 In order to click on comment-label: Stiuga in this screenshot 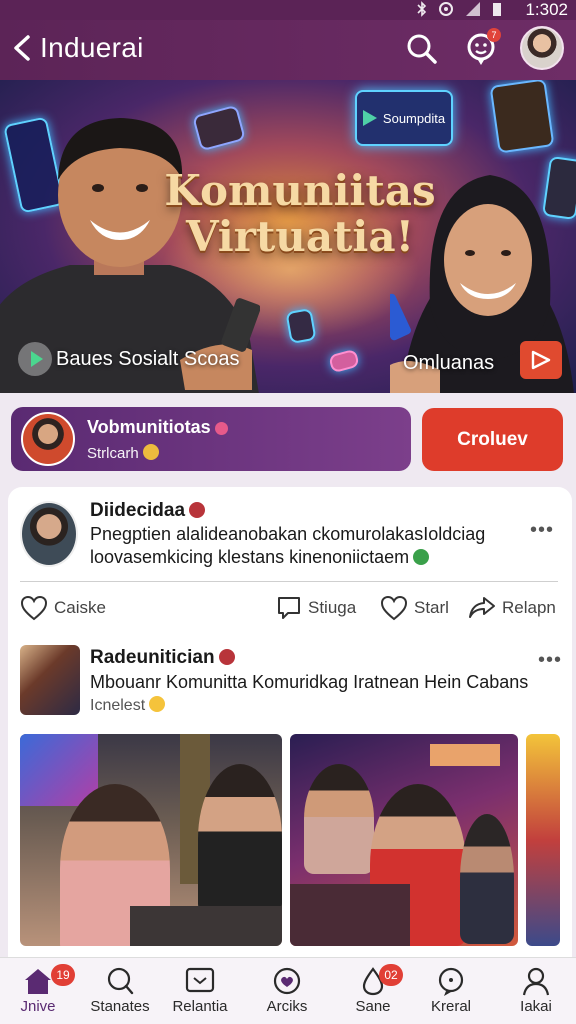, I will do `click(332, 607)`.